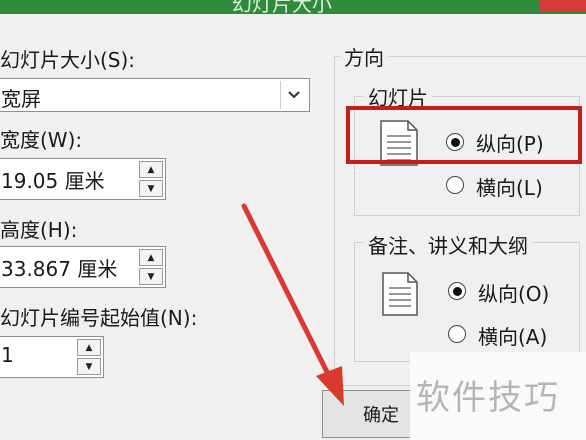  I want to click on start-number-input: 1 ▲ ▼, so click(52, 357).